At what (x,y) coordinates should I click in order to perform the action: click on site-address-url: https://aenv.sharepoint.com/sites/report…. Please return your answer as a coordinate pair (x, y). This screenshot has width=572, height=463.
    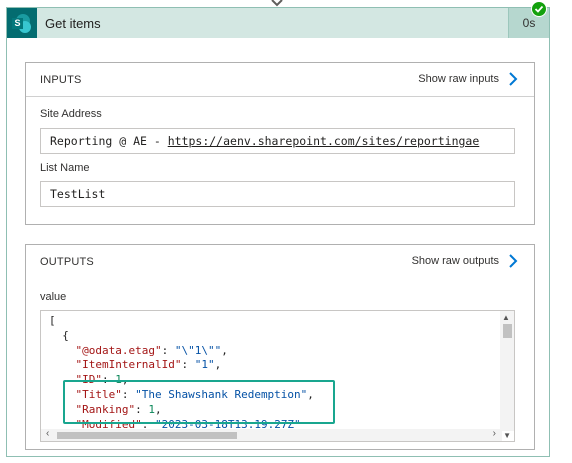
    Looking at the image, I should click on (324, 141).